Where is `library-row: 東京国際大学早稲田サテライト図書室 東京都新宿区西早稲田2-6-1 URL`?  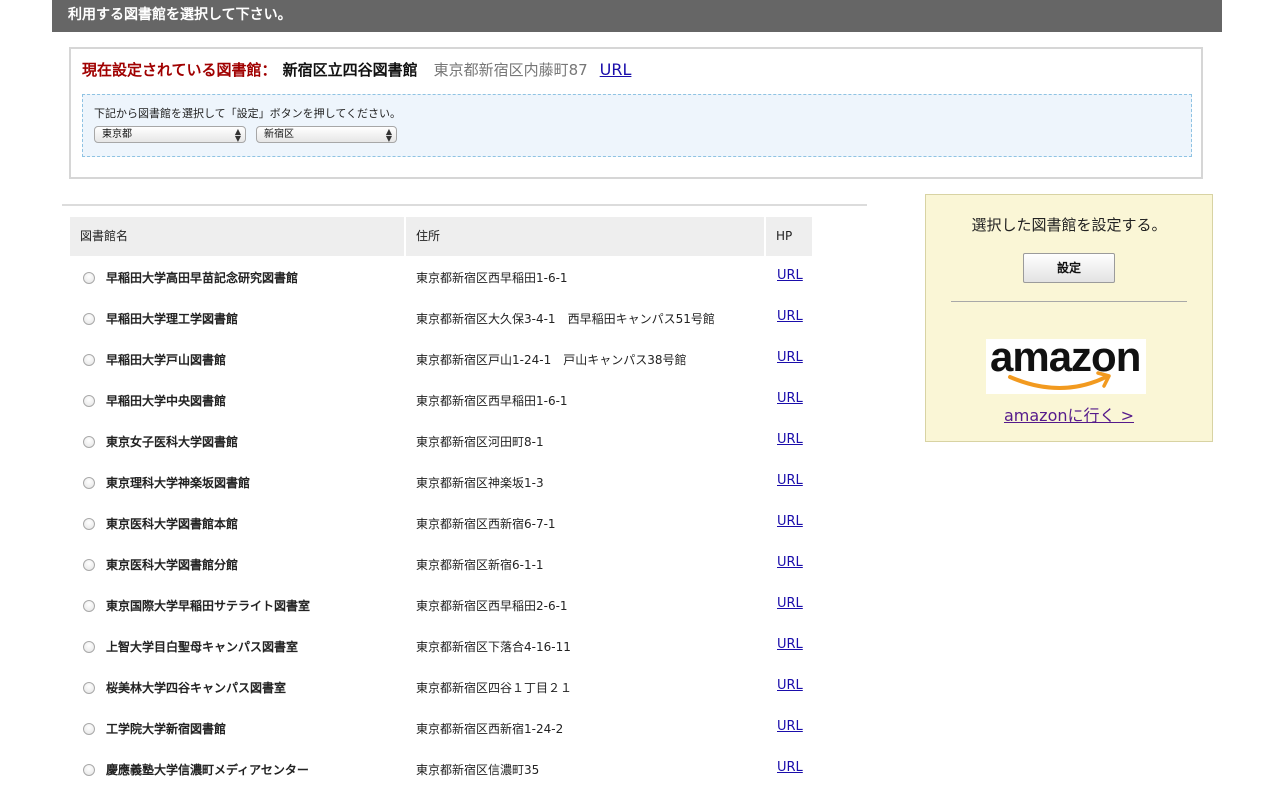 library-row: 東京国際大学早稲田サテライト図書室 東京都新宿区西早稲田2-6-1 URL is located at coordinates (441, 606).